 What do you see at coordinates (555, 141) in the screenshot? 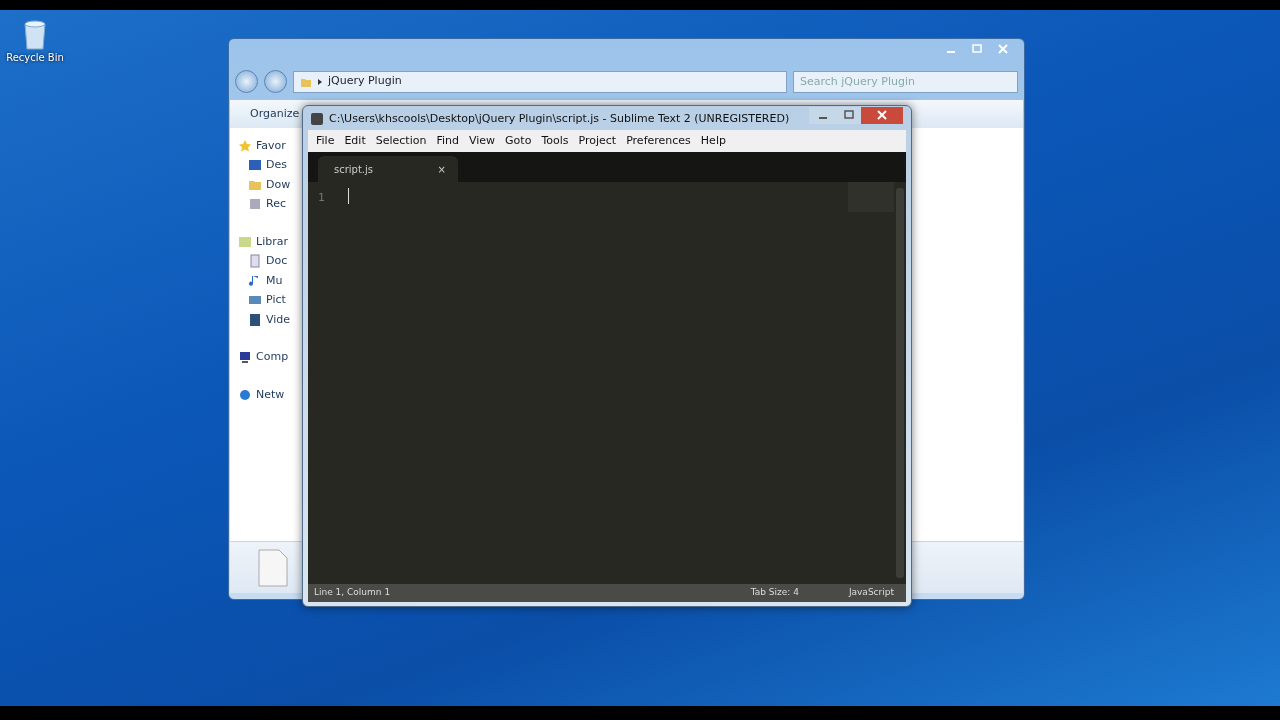
I see `menu-item: Tools` at bounding box center [555, 141].